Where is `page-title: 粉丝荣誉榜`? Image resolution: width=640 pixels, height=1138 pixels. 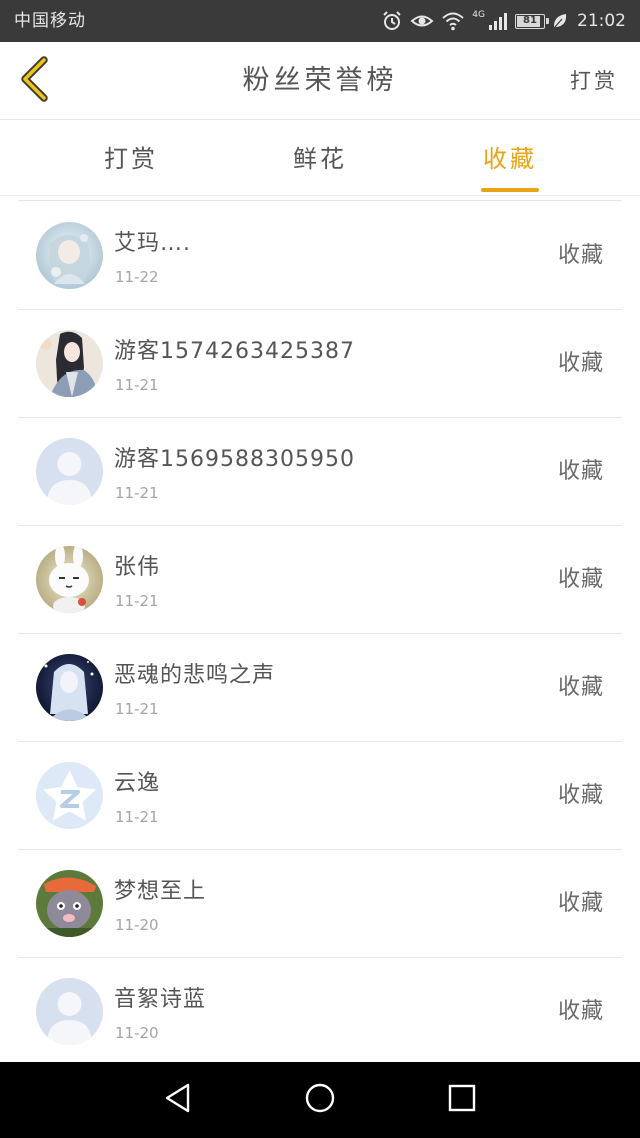
page-title: 粉丝荣誉榜 is located at coordinates (320, 80).